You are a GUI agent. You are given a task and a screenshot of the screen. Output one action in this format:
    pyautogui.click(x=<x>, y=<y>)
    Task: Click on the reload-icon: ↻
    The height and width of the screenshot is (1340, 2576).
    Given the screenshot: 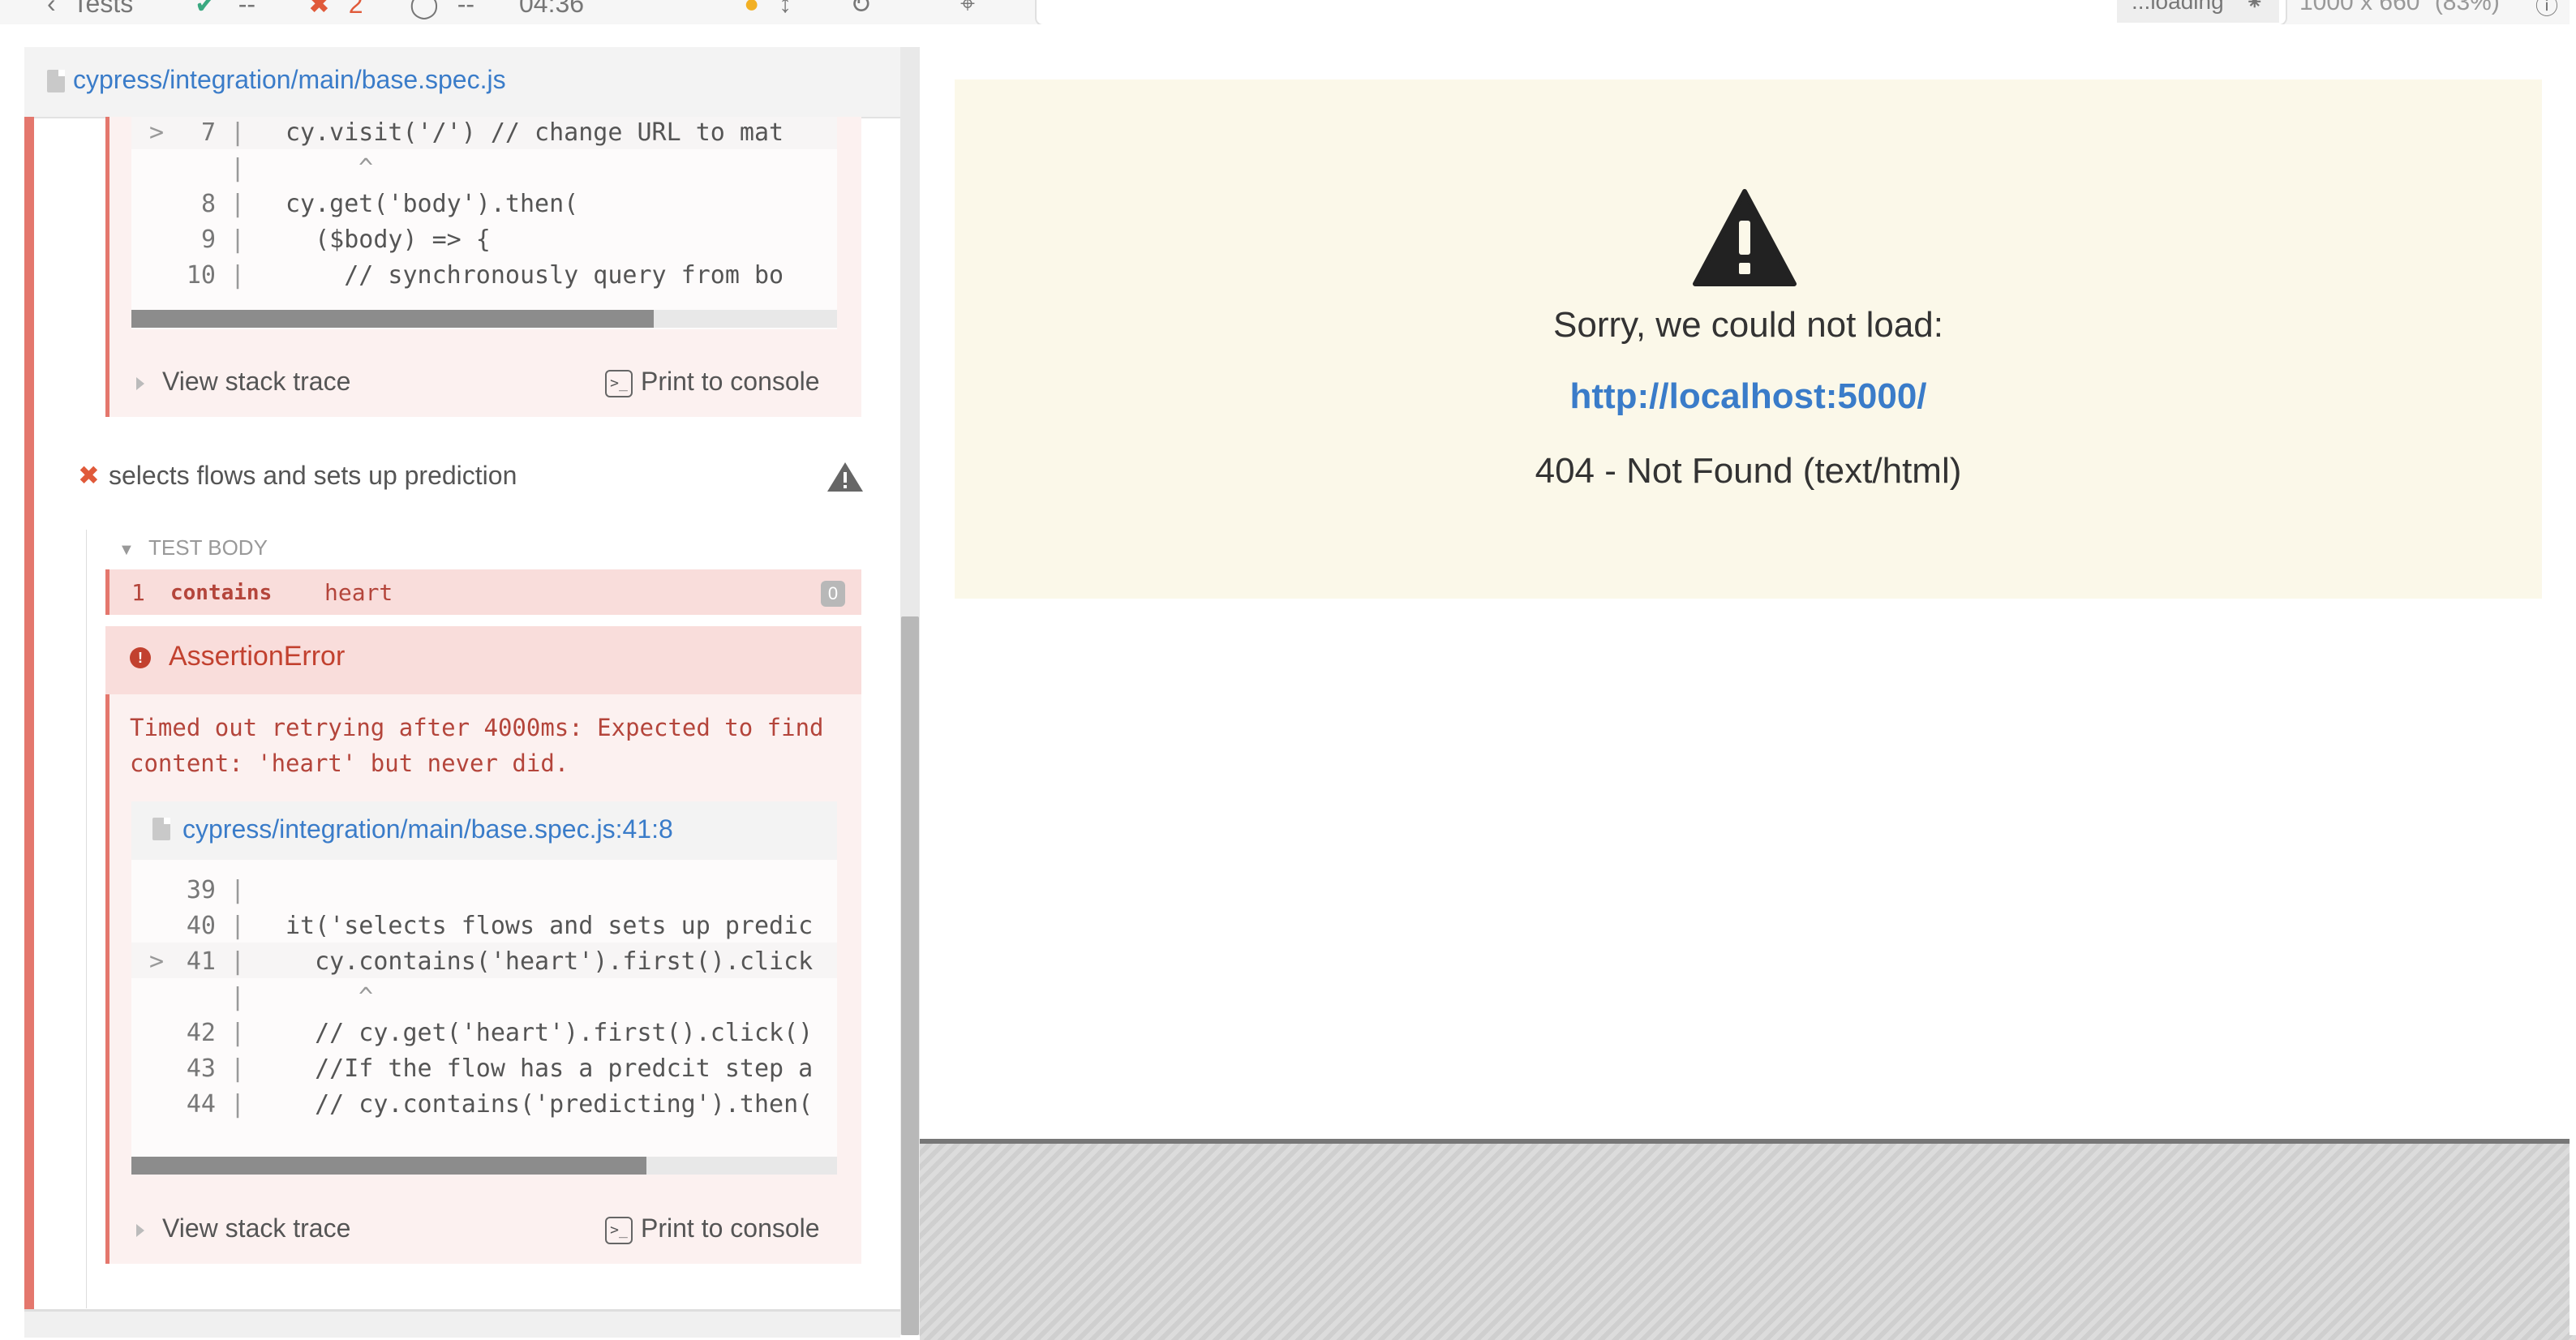 What is the action you would take?
    pyautogui.click(x=861, y=9)
    